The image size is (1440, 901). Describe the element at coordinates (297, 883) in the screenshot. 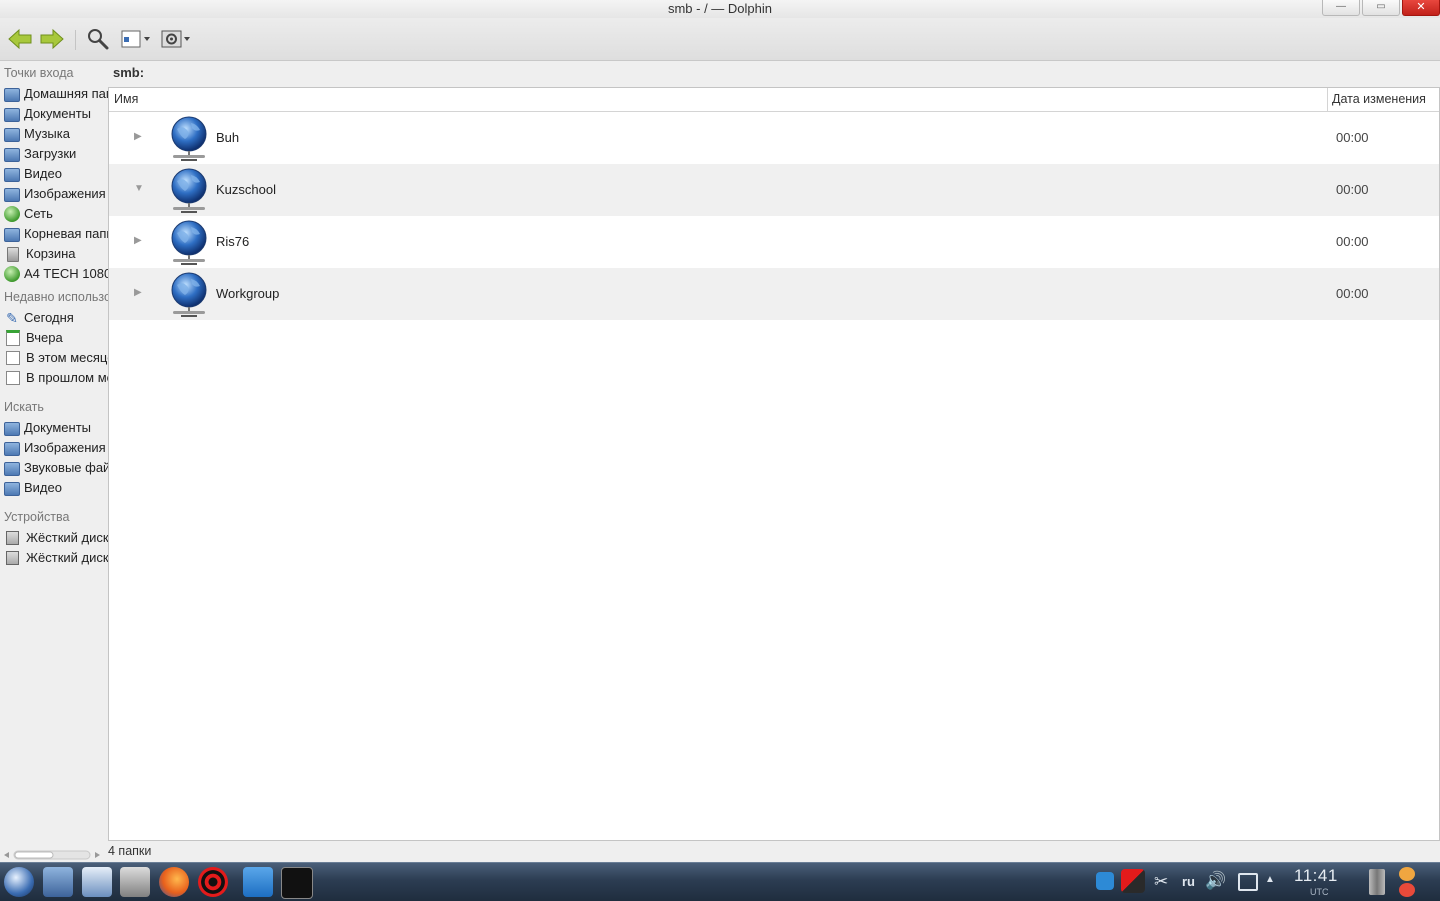

I see `taskbar-terminal-icon` at that location.